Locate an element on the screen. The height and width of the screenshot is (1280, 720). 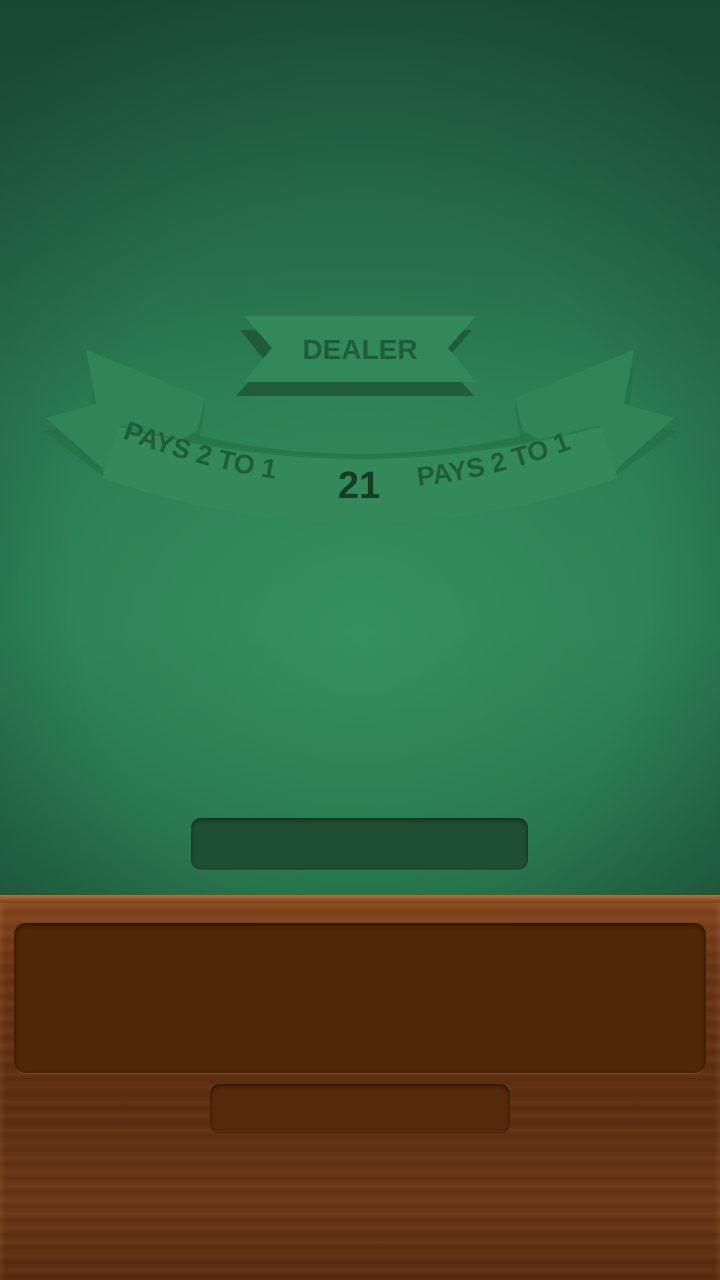
player-controls-panel is located at coordinates (360, 998).